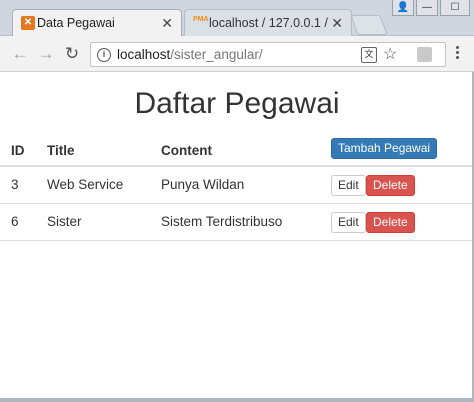  I want to click on url-host: localhost, so click(144, 54).